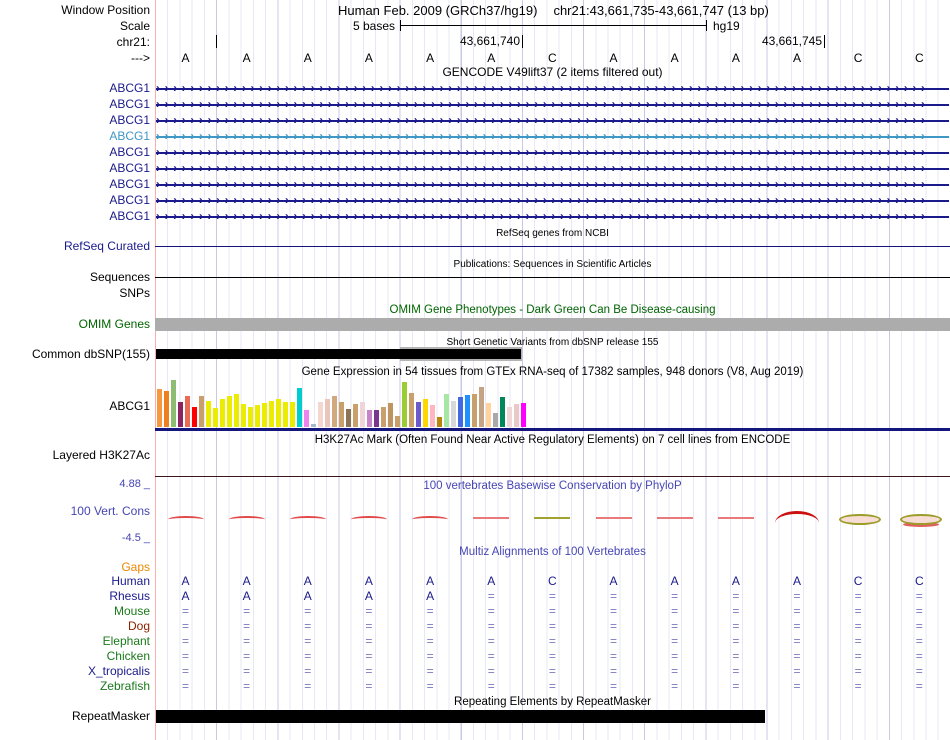 Image resolution: width=950 pixels, height=740 pixels. Describe the element at coordinates (797, 517) in the screenshot. I see `conservation-mark-peak-red` at that location.